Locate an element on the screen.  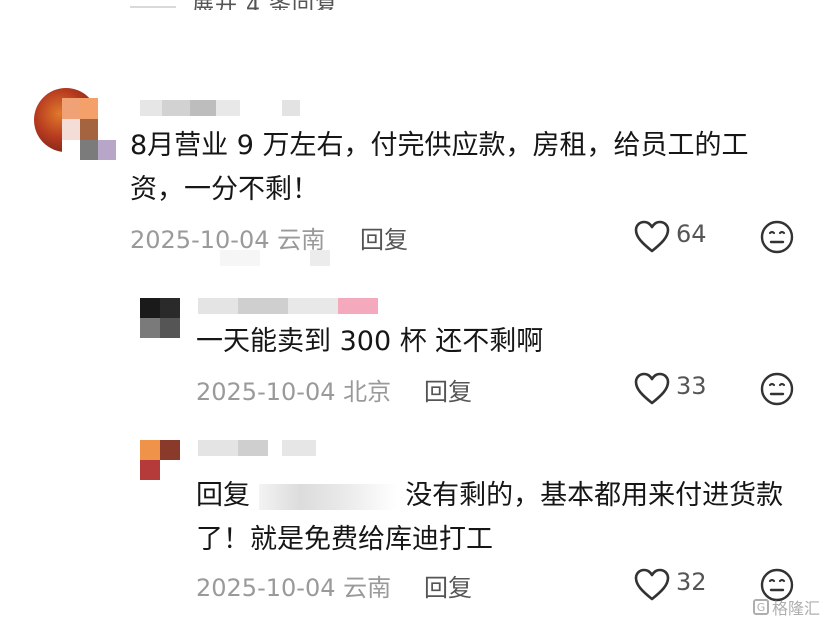
mentioned-user-blurred is located at coordinates (327, 496).